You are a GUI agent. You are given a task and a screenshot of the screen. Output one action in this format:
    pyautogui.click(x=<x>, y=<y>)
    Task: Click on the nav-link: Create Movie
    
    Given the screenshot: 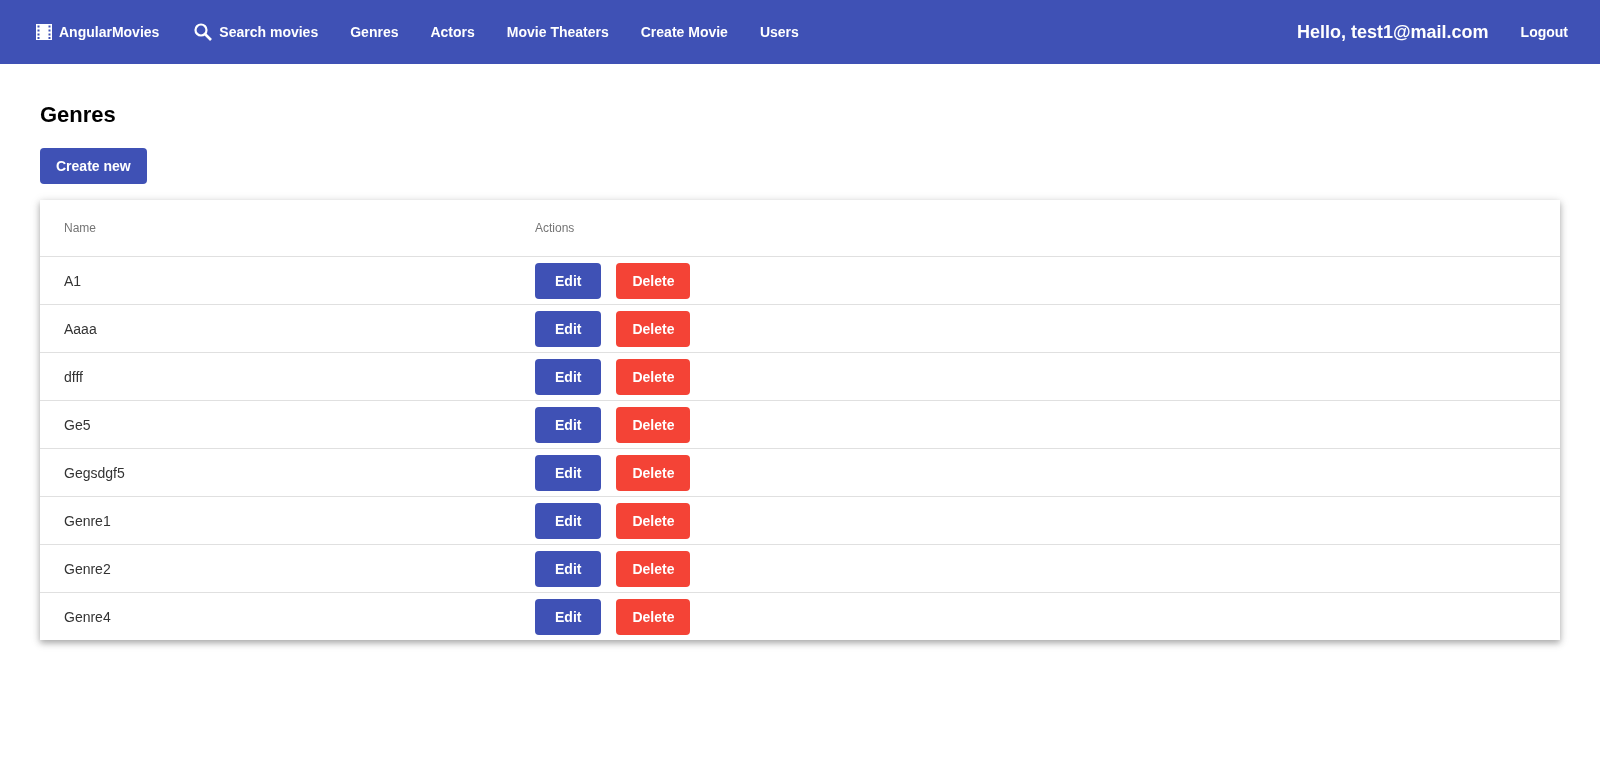 What is the action you would take?
    pyautogui.click(x=684, y=32)
    